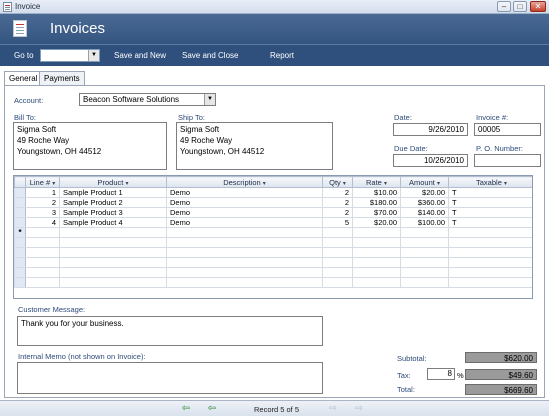  What do you see at coordinates (282, 55) in the screenshot?
I see `report-button: Report` at bounding box center [282, 55].